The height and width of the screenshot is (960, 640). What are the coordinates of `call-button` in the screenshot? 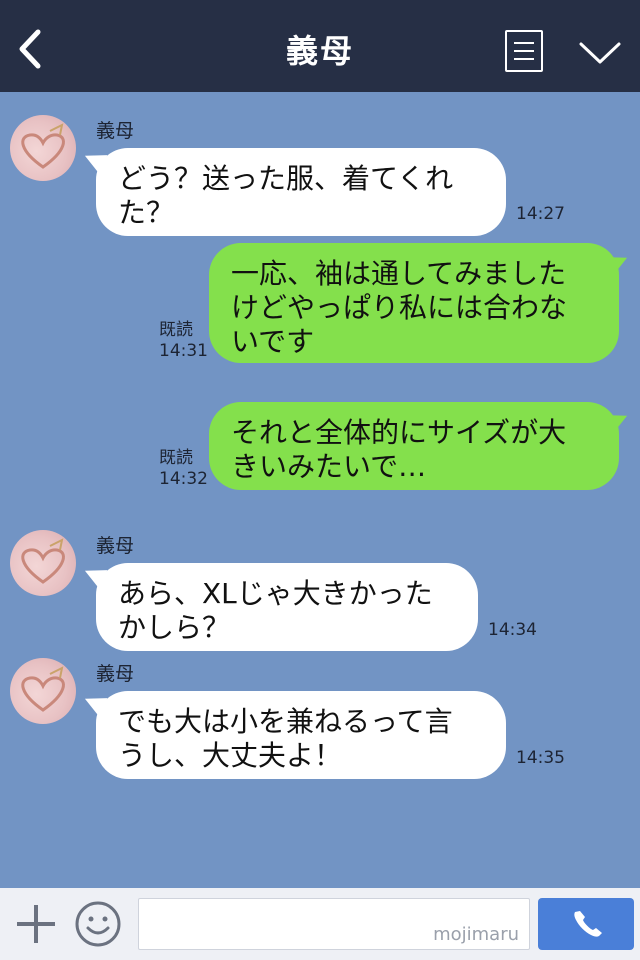 It's located at (586, 924).